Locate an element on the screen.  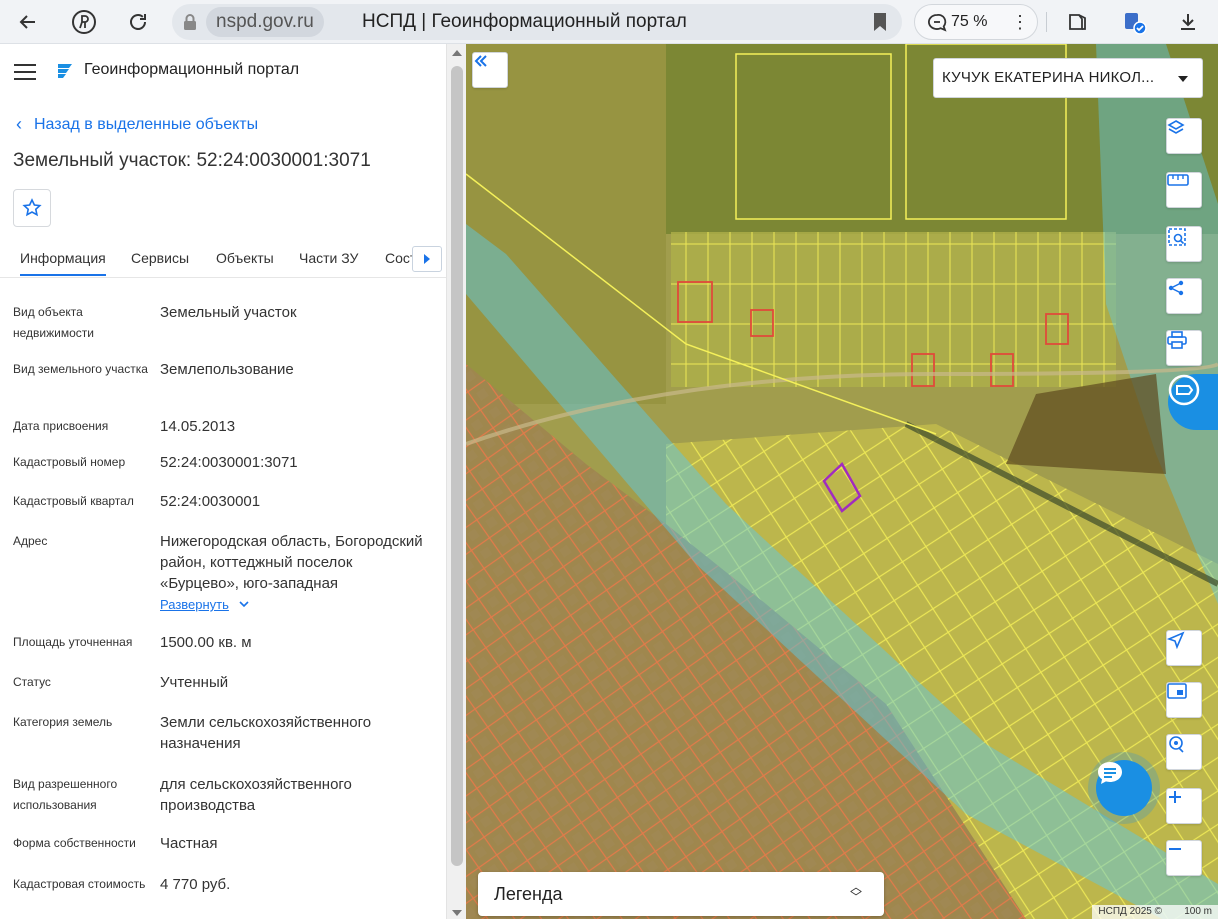
minimap-button is located at coordinates (1184, 700).